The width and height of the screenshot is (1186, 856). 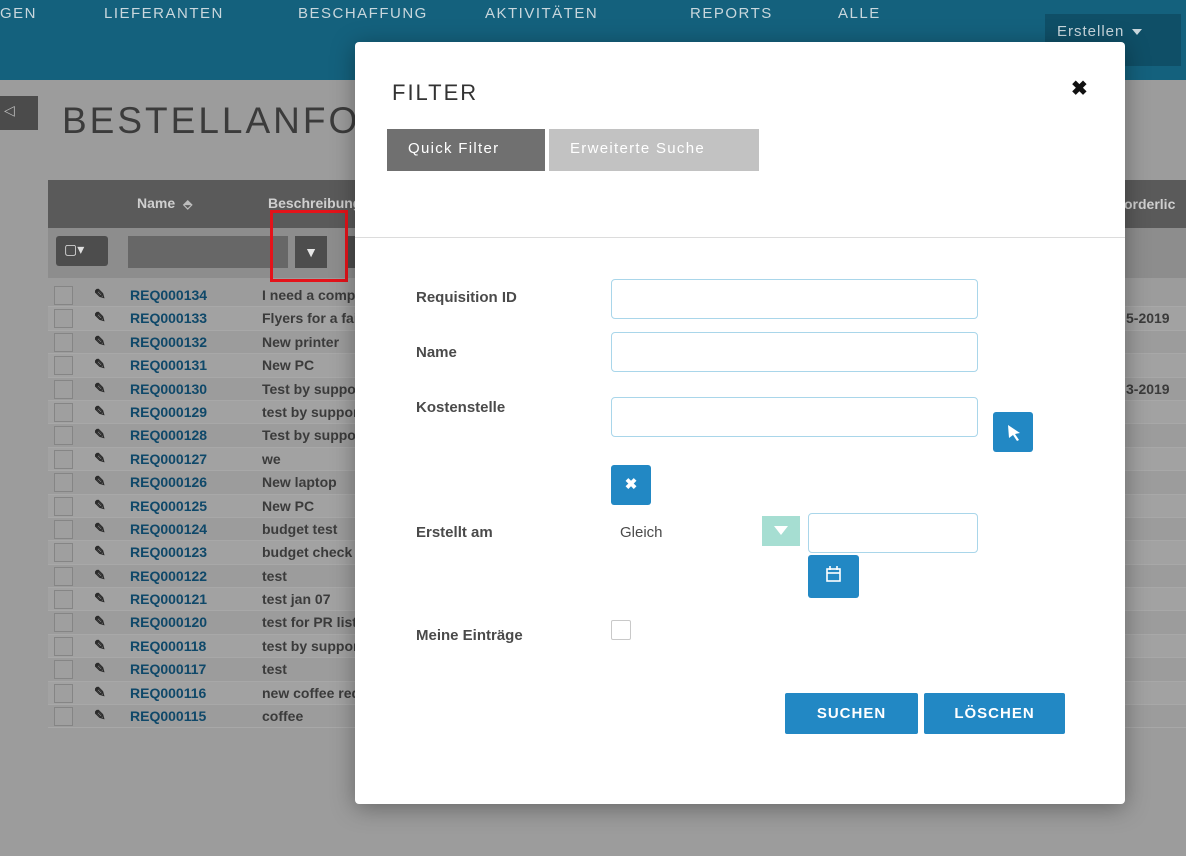 I want to click on nav-item-reports: REPORTS, so click(x=731, y=13).